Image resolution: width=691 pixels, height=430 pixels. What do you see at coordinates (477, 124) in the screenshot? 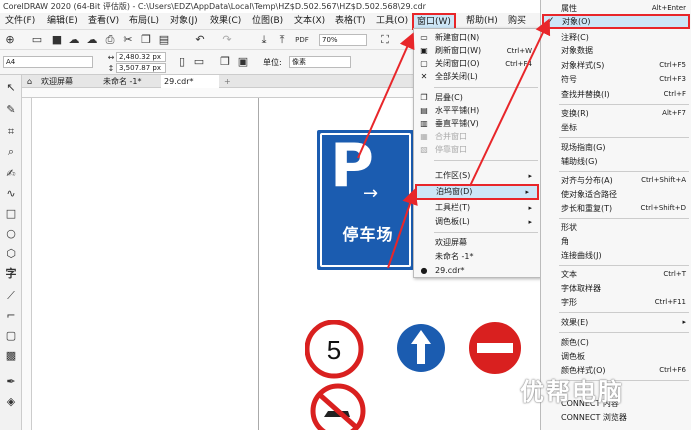
I see `menu-item-tile-vertical: ▥ 垂直平铺(V)` at bounding box center [477, 124].